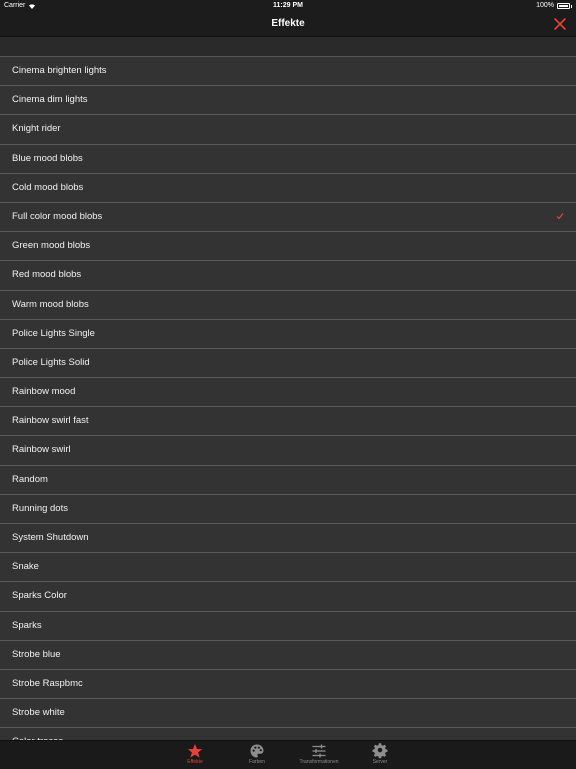  What do you see at coordinates (38, 713) in the screenshot?
I see `effect-label: Strobe white` at bounding box center [38, 713].